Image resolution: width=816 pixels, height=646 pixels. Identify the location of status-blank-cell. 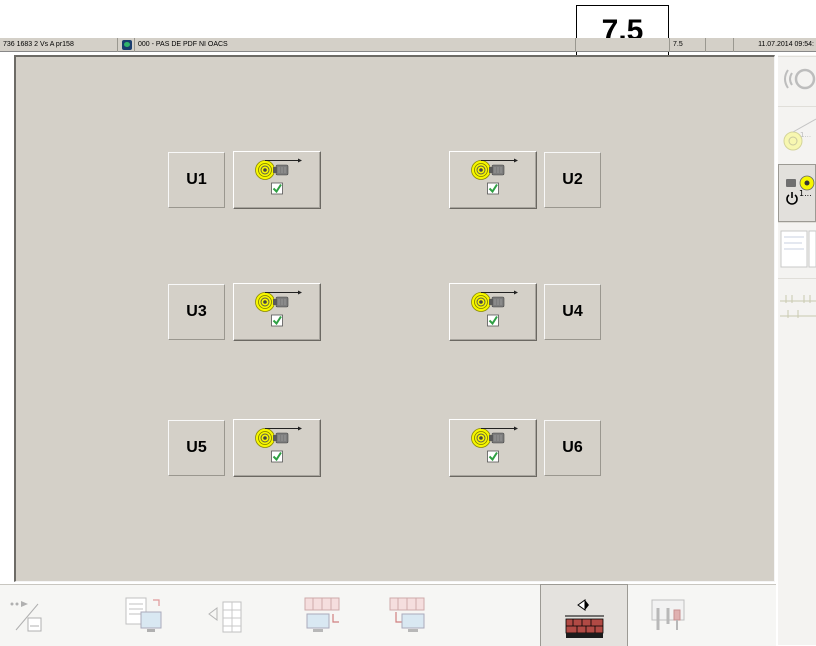
(720, 45).